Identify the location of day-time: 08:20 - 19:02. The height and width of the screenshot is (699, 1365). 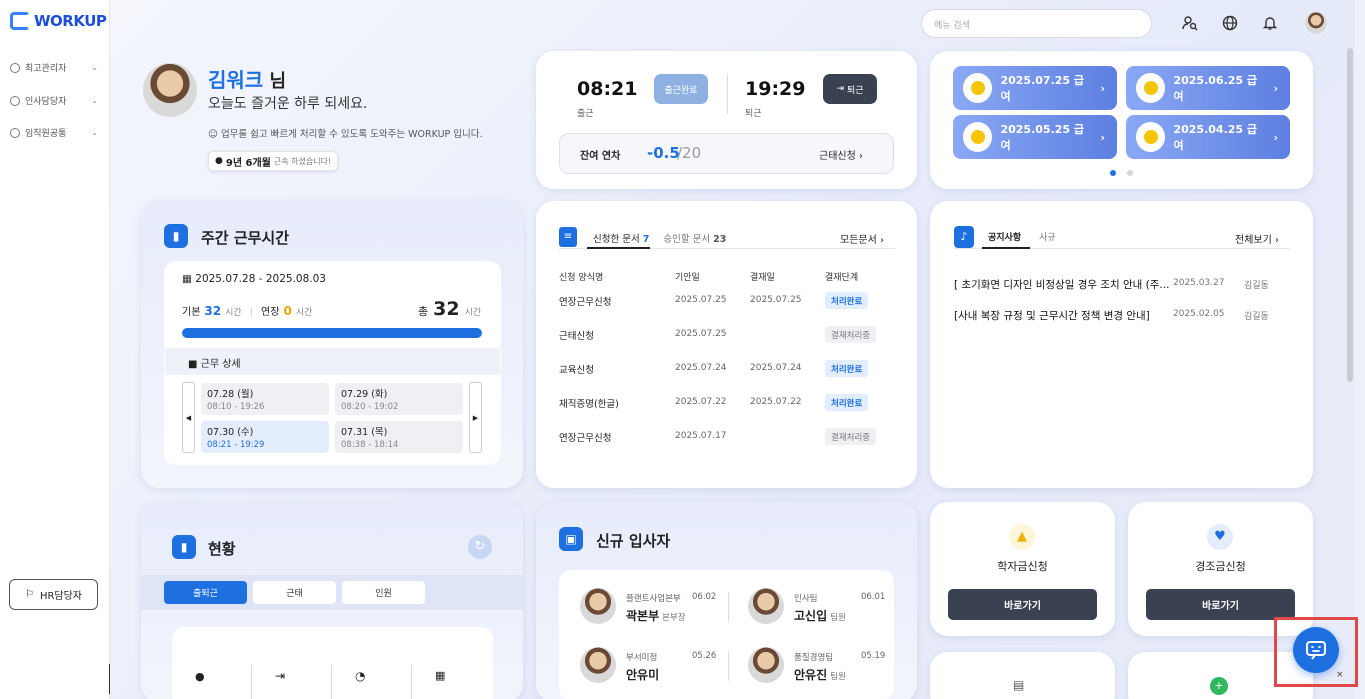
(370, 407).